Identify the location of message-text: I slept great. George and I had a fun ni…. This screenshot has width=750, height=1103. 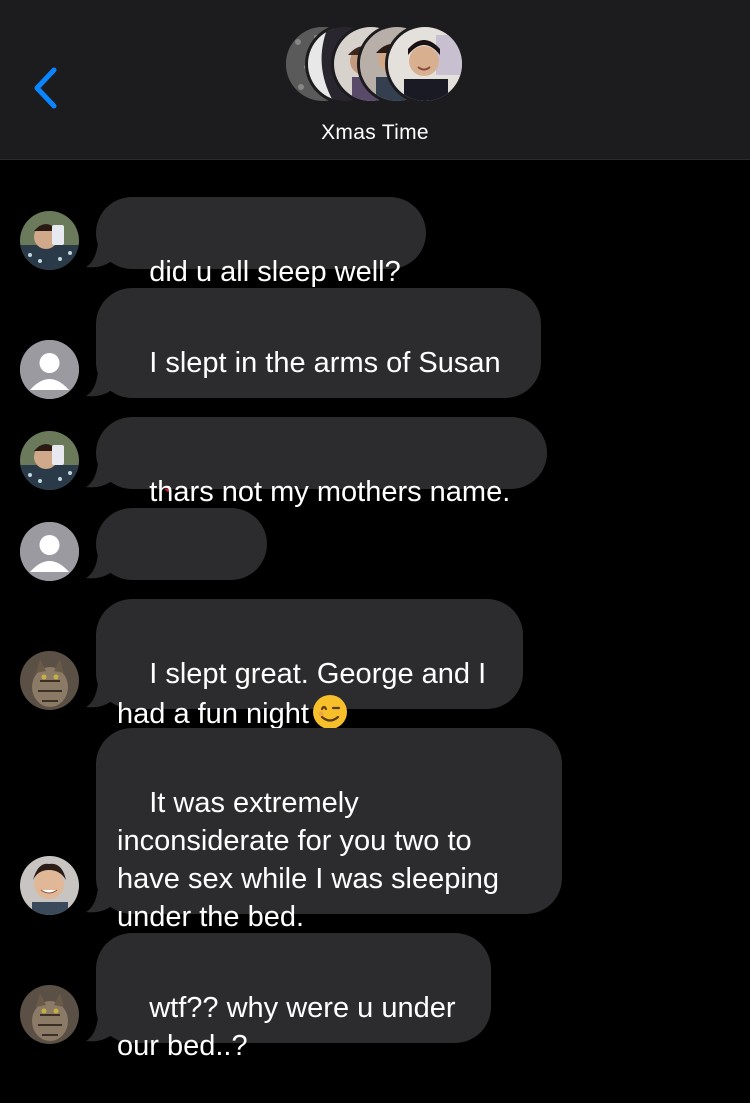
(302, 694).